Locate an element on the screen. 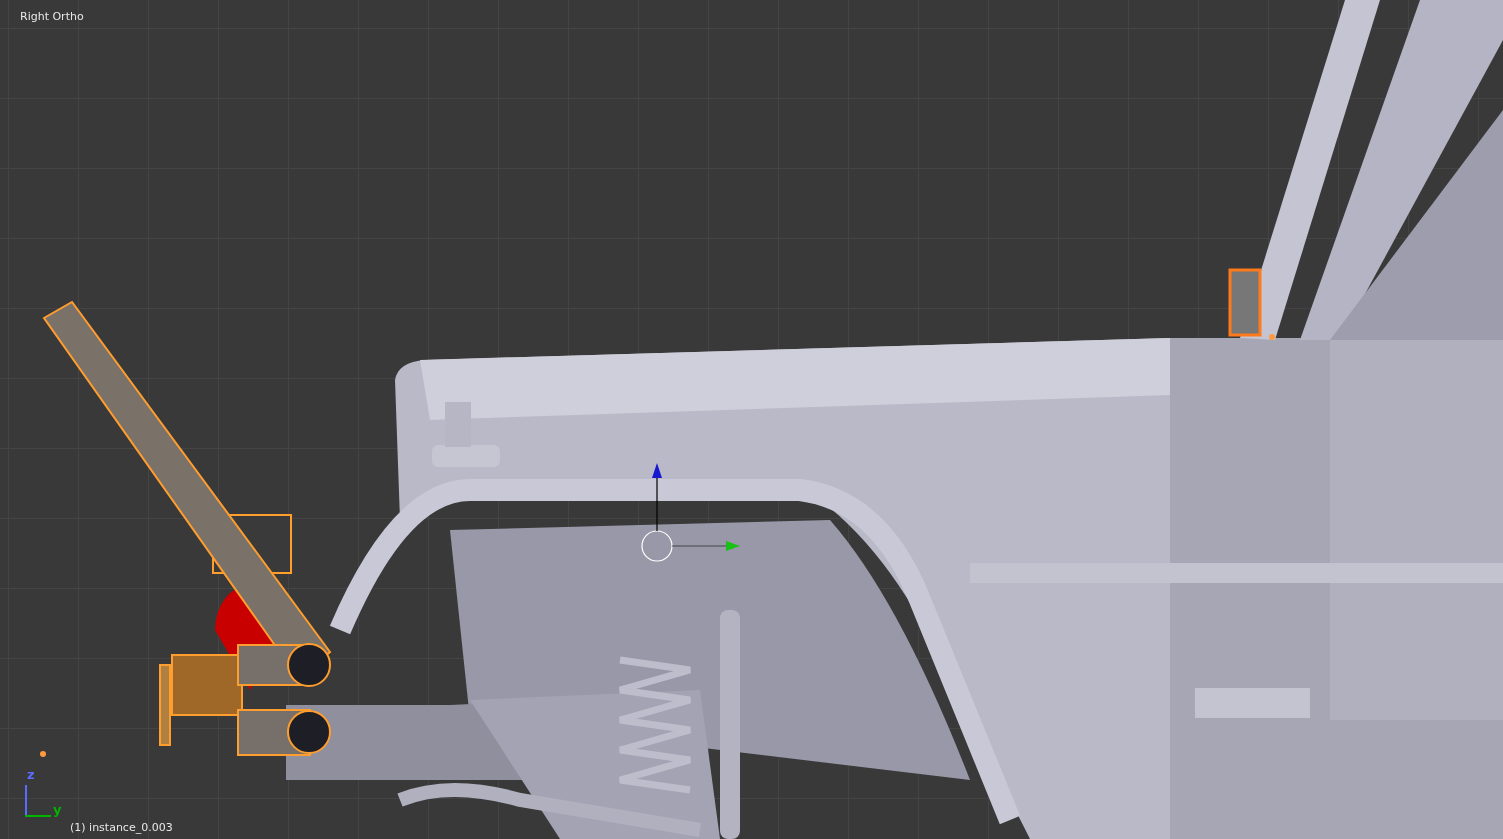 The height and width of the screenshot is (839, 1503). view-name: Right Ortho is located at coordinates (52, 16).